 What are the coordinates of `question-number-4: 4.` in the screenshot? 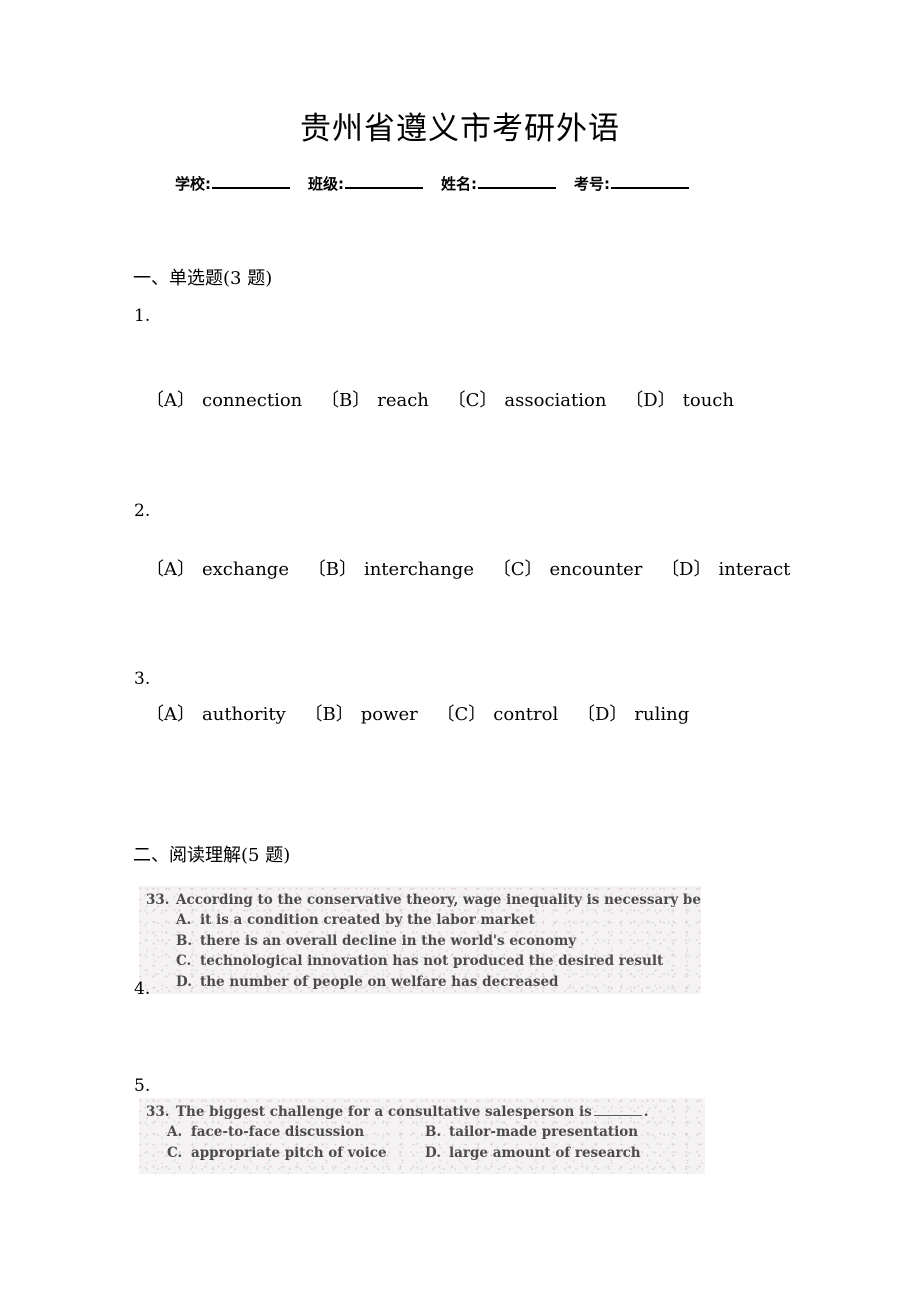 It's located at (142, 989).